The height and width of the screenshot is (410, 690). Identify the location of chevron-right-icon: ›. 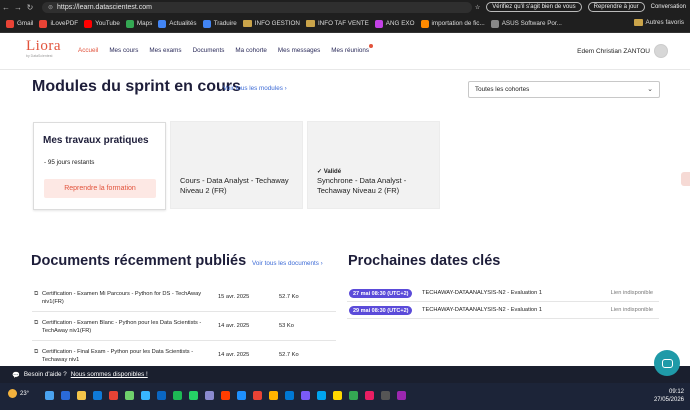
(321, 263).